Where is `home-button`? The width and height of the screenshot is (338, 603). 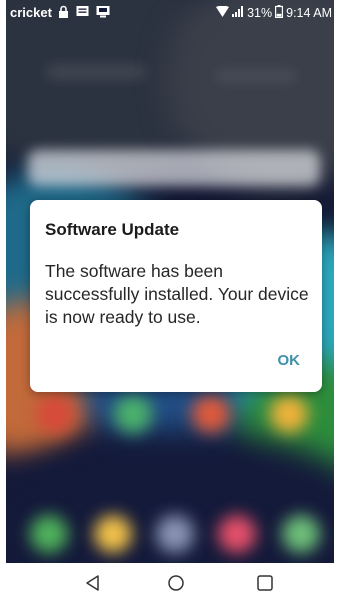
home-button is located at coordinates (176, 583).